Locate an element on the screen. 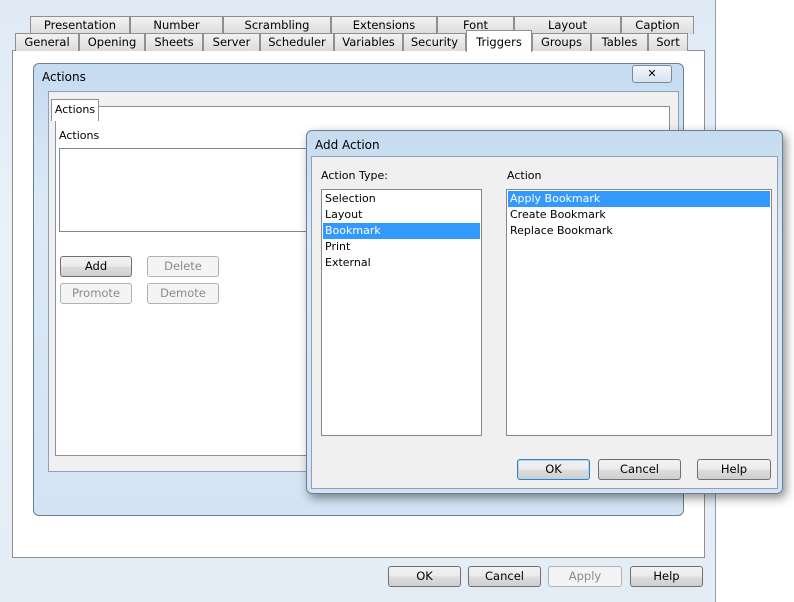  action-type-item: Layout is located at coordinates (401, 215).